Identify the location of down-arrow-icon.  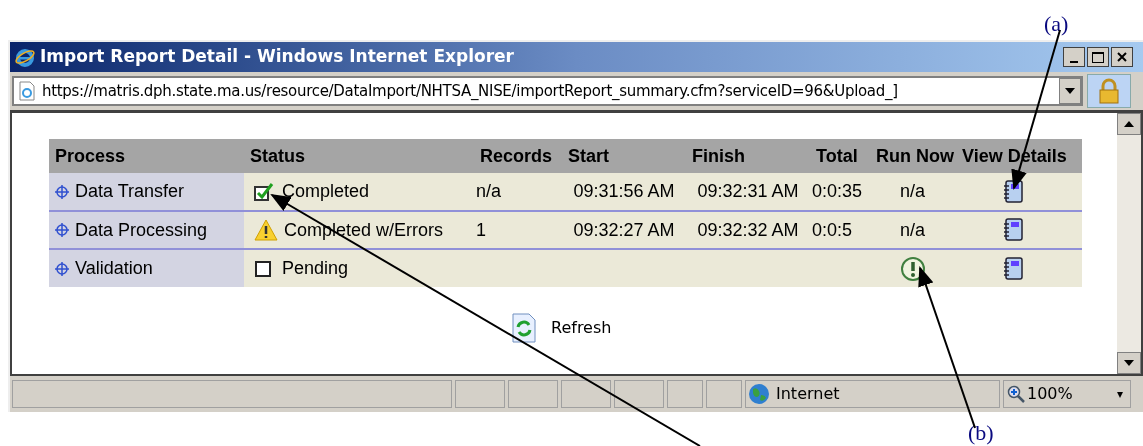
(1129, 363).